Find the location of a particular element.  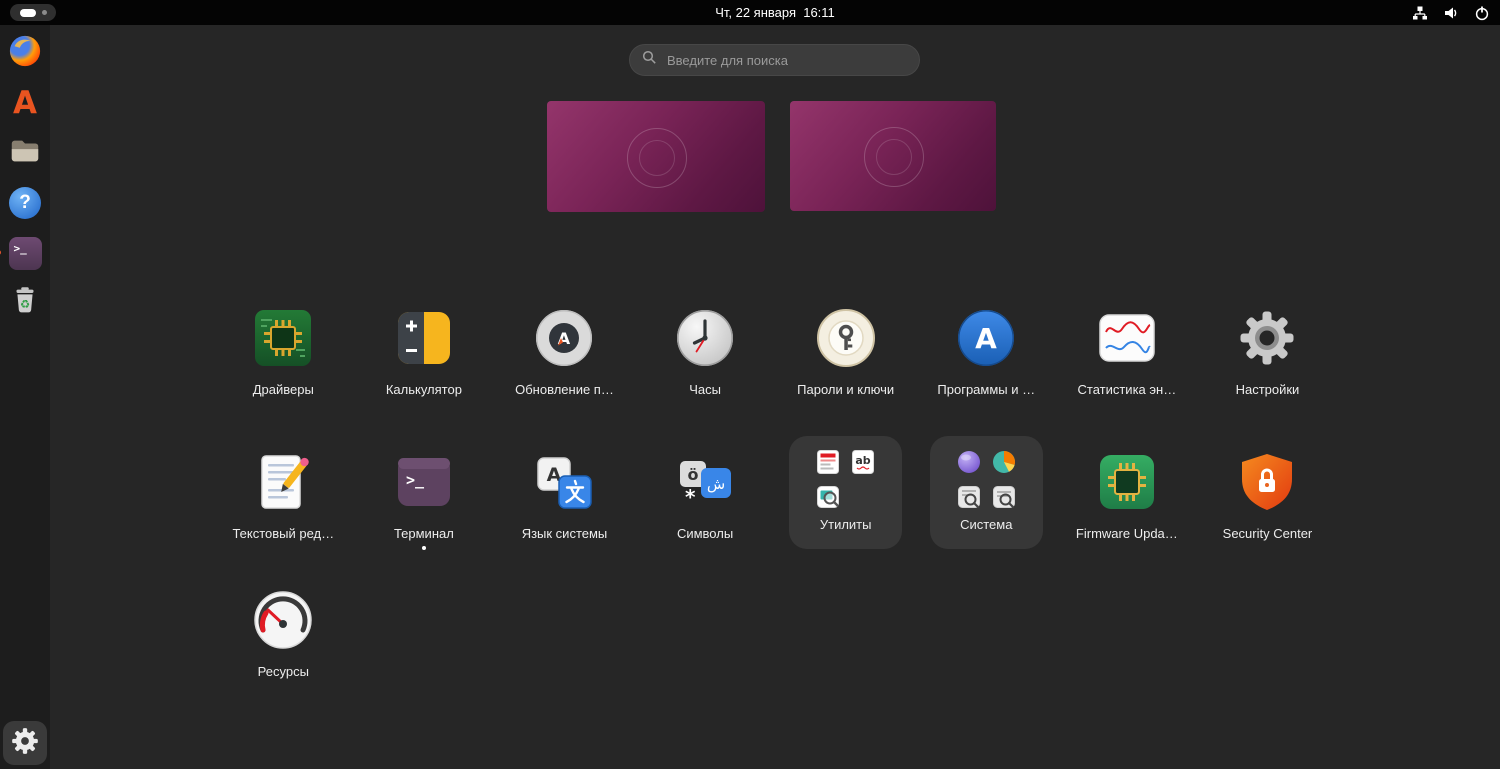

resources-gauge-icon is located at coordinates (283, 620).